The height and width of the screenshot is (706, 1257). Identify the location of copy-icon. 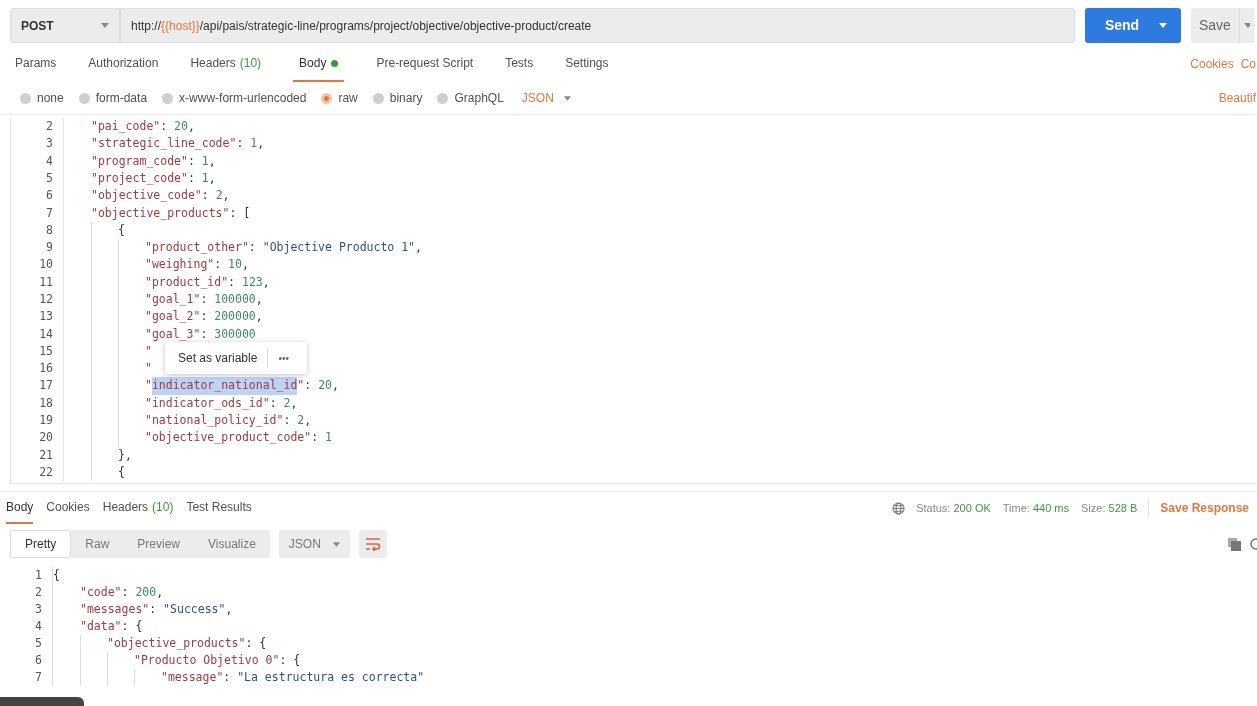
(1234, 544).